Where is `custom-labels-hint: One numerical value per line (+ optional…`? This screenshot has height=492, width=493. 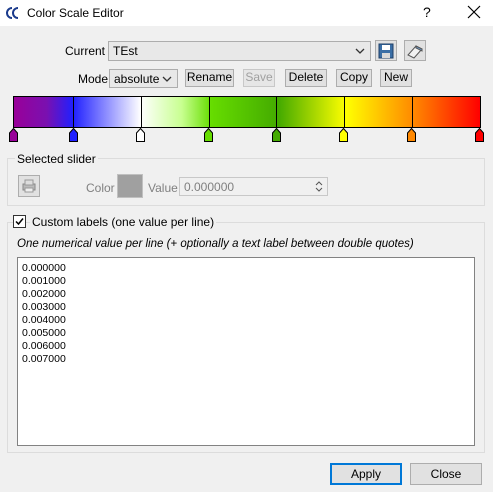 custom-labels-hint: One numerical value per line (+ optional… is located at coordinates (215, 244).